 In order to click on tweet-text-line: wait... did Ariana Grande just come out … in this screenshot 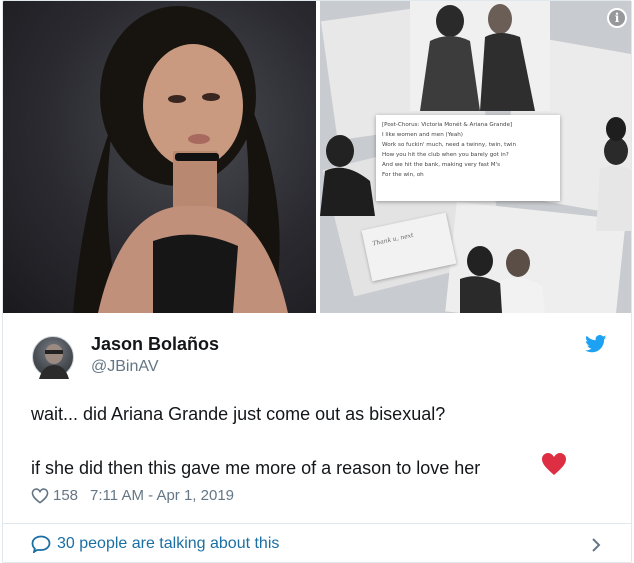, I will do `click(238, 414)`.